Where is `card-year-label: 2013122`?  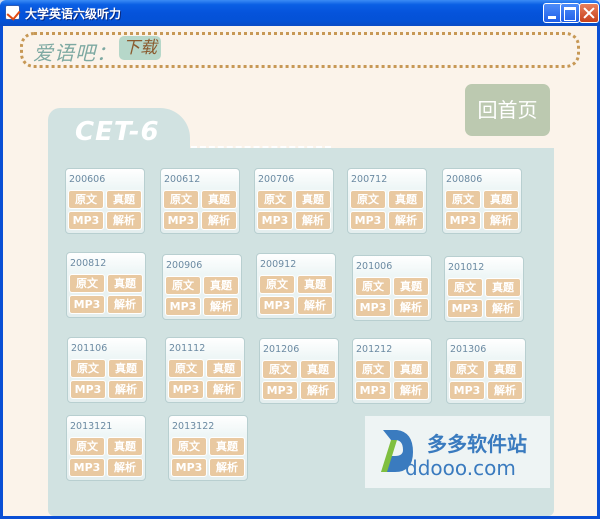 card-year-label: 2013122 is located at coordinates (193, 426).